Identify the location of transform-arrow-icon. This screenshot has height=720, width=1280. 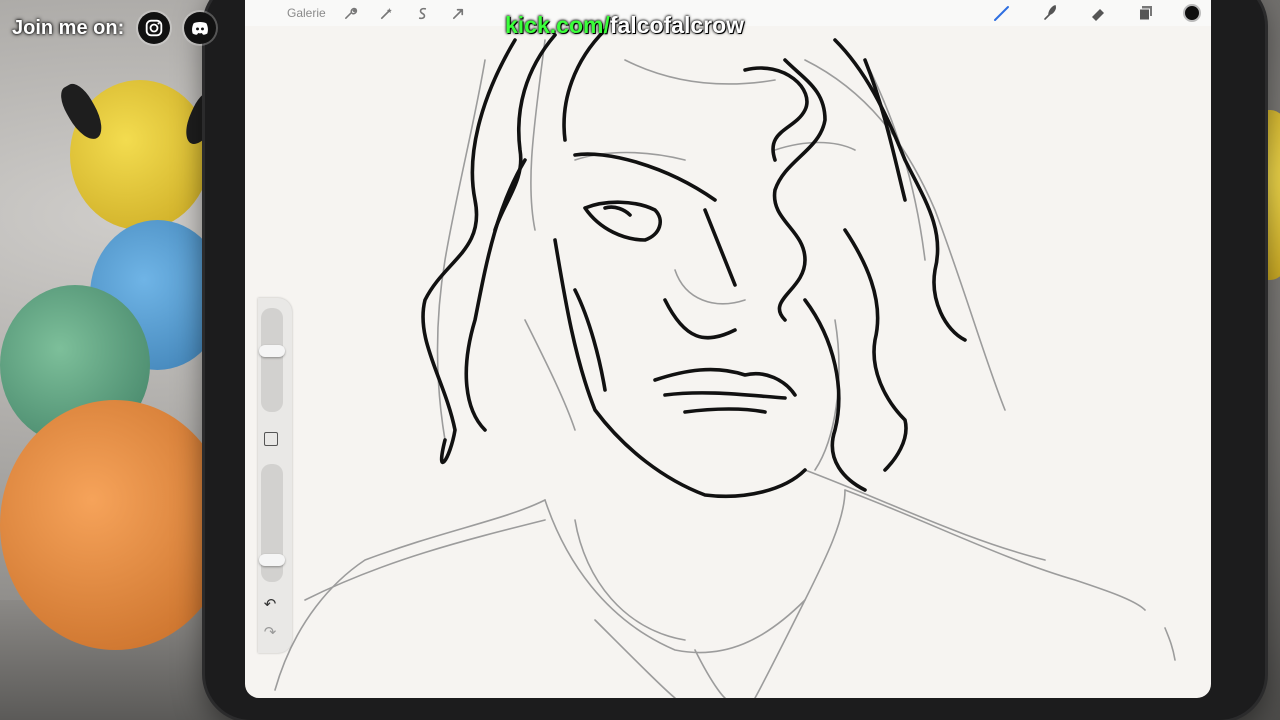
(459, 13).